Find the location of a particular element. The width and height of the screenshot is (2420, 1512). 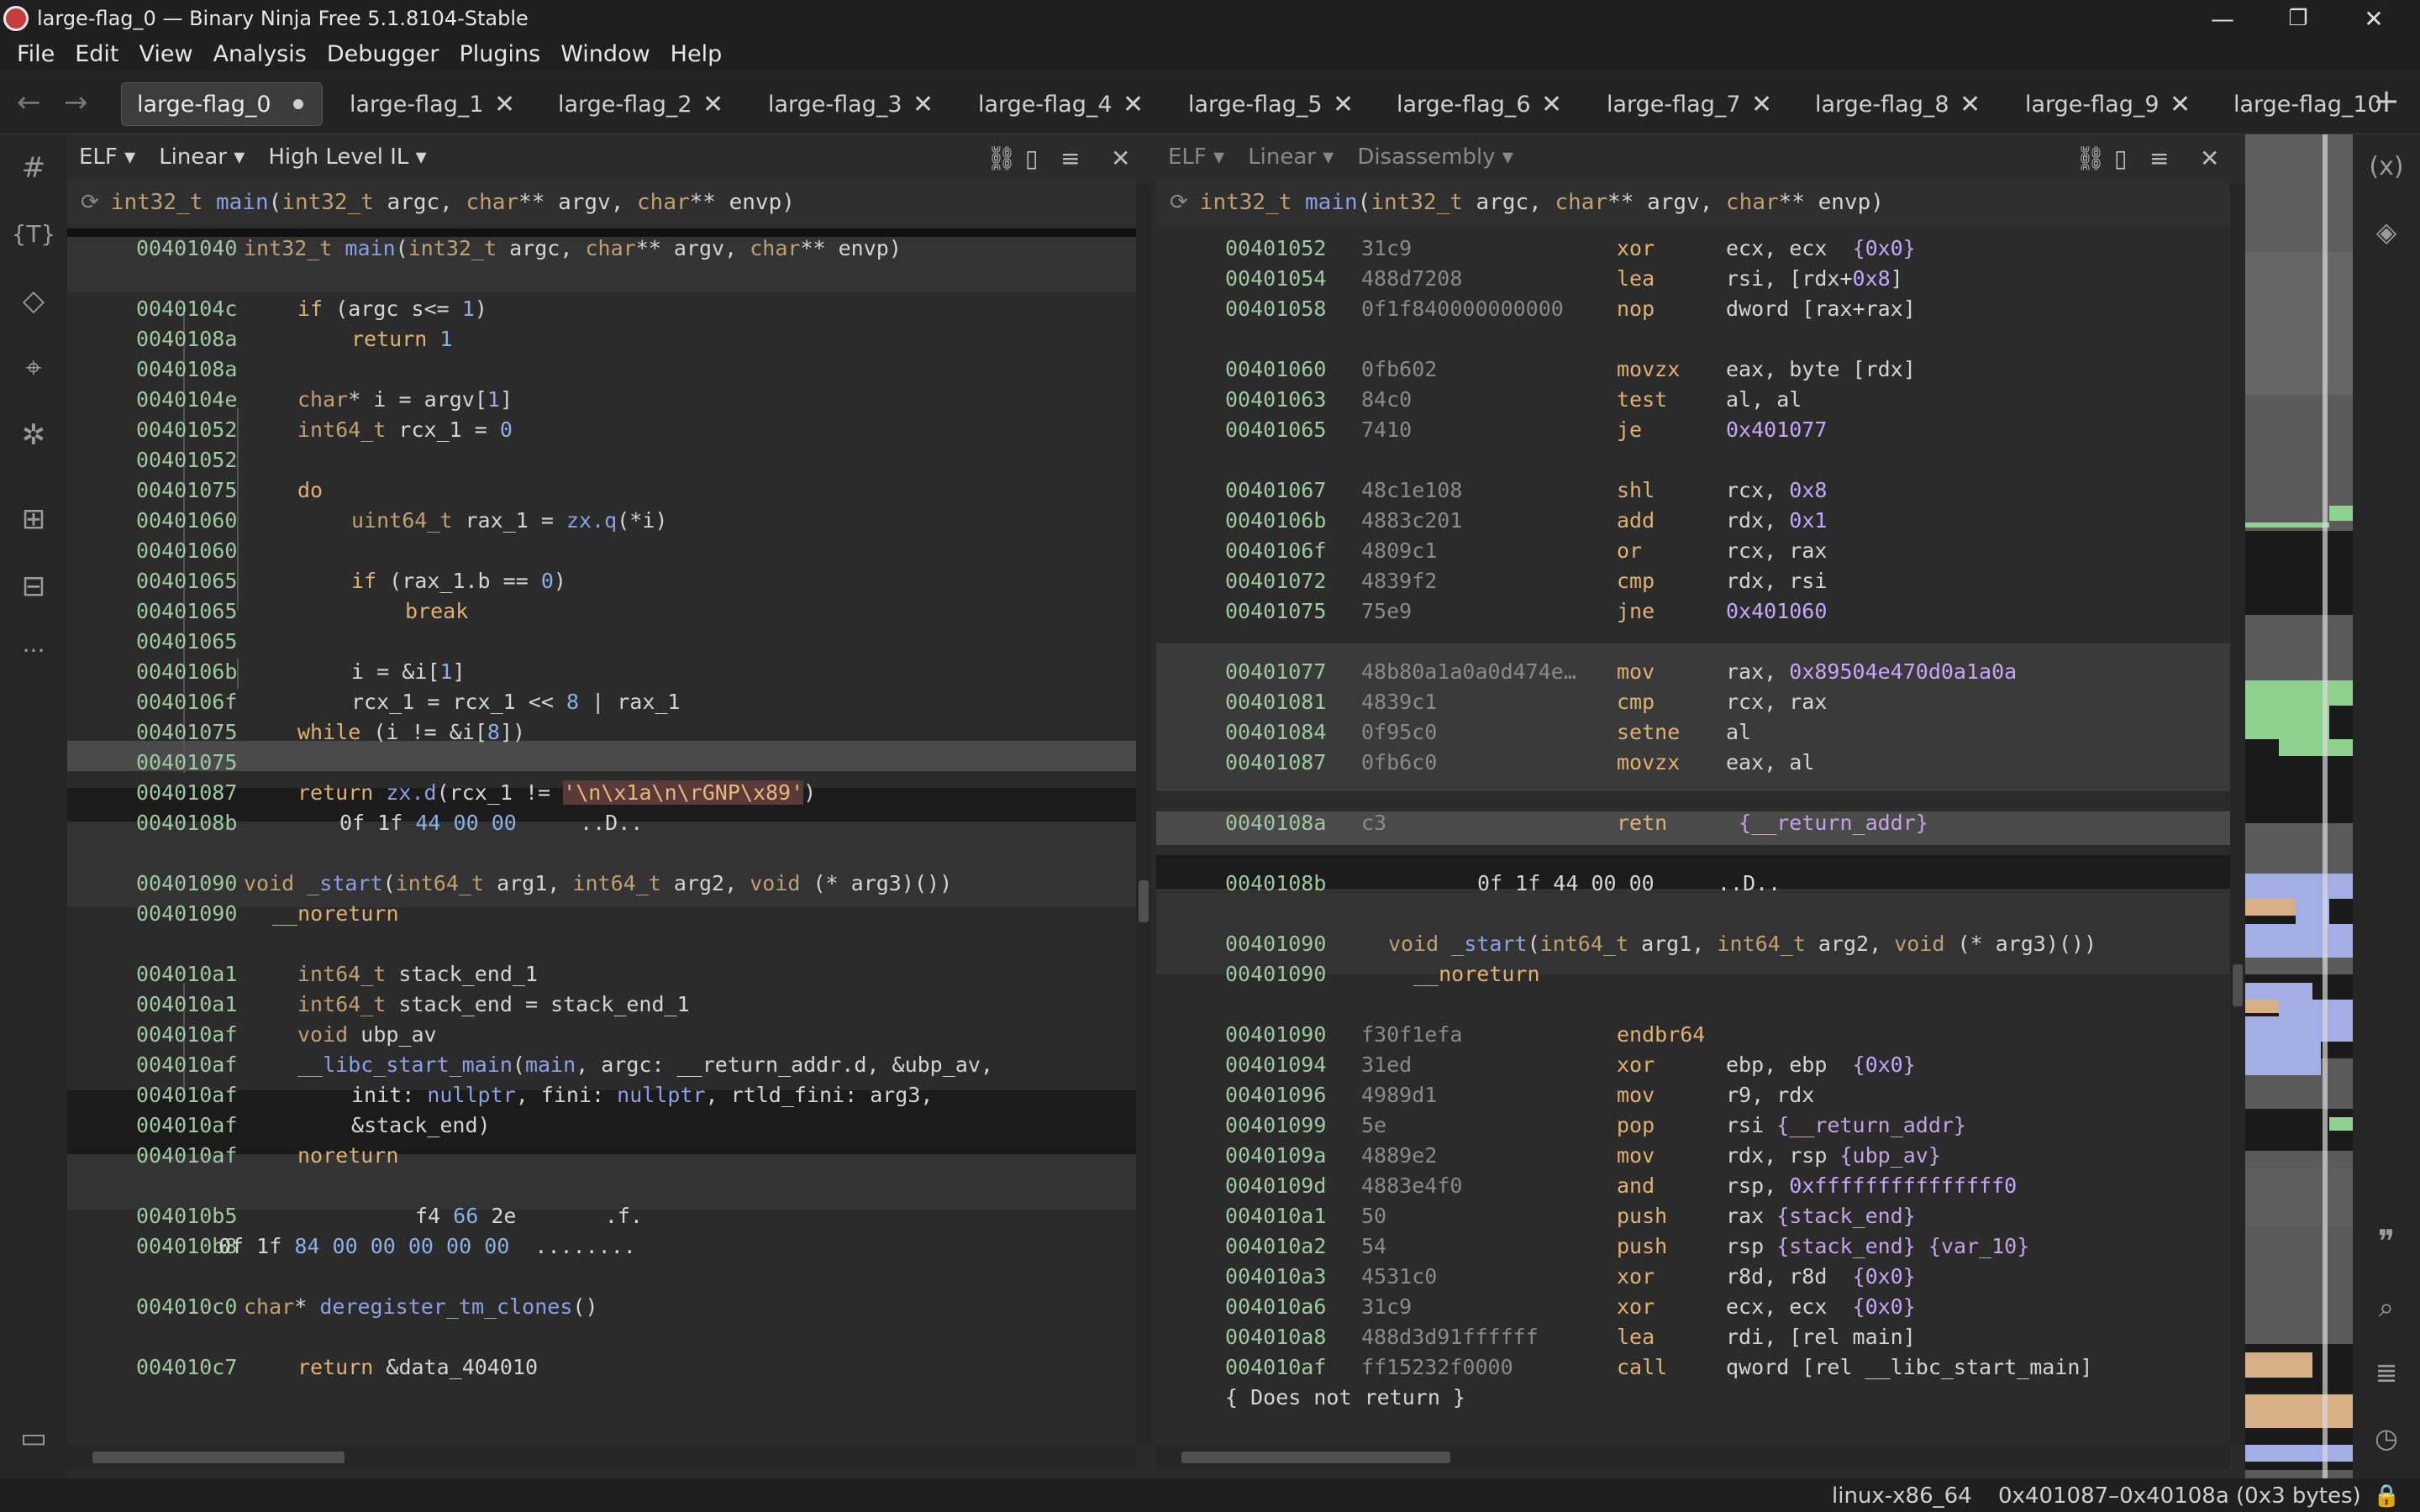

hlil-line: 004010c0 char* deregister_tm_clones() is located at coordinates (601, 1307).